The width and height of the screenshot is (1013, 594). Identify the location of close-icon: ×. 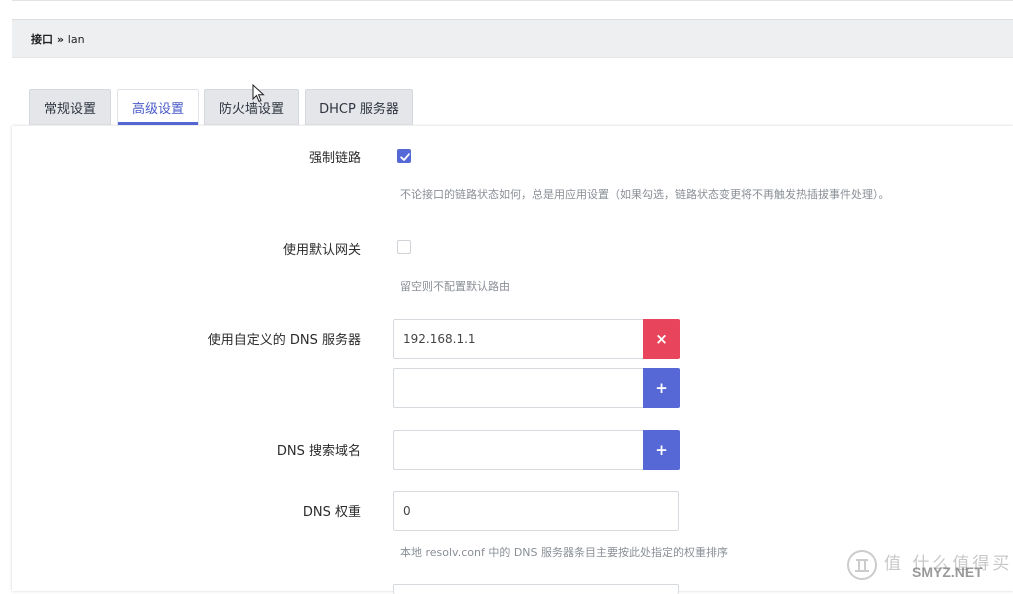
(661, 339).